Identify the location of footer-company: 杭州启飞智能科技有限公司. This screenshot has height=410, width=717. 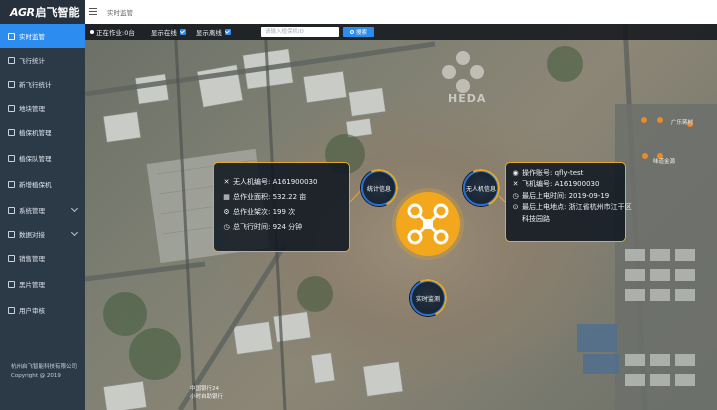
(44, 367).